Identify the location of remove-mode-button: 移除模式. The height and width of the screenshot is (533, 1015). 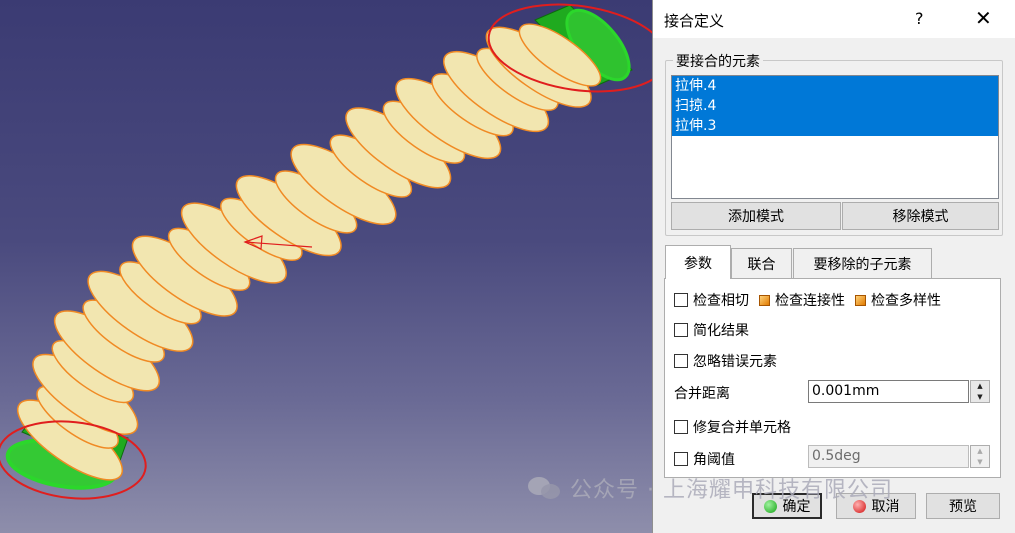
(920, 216).